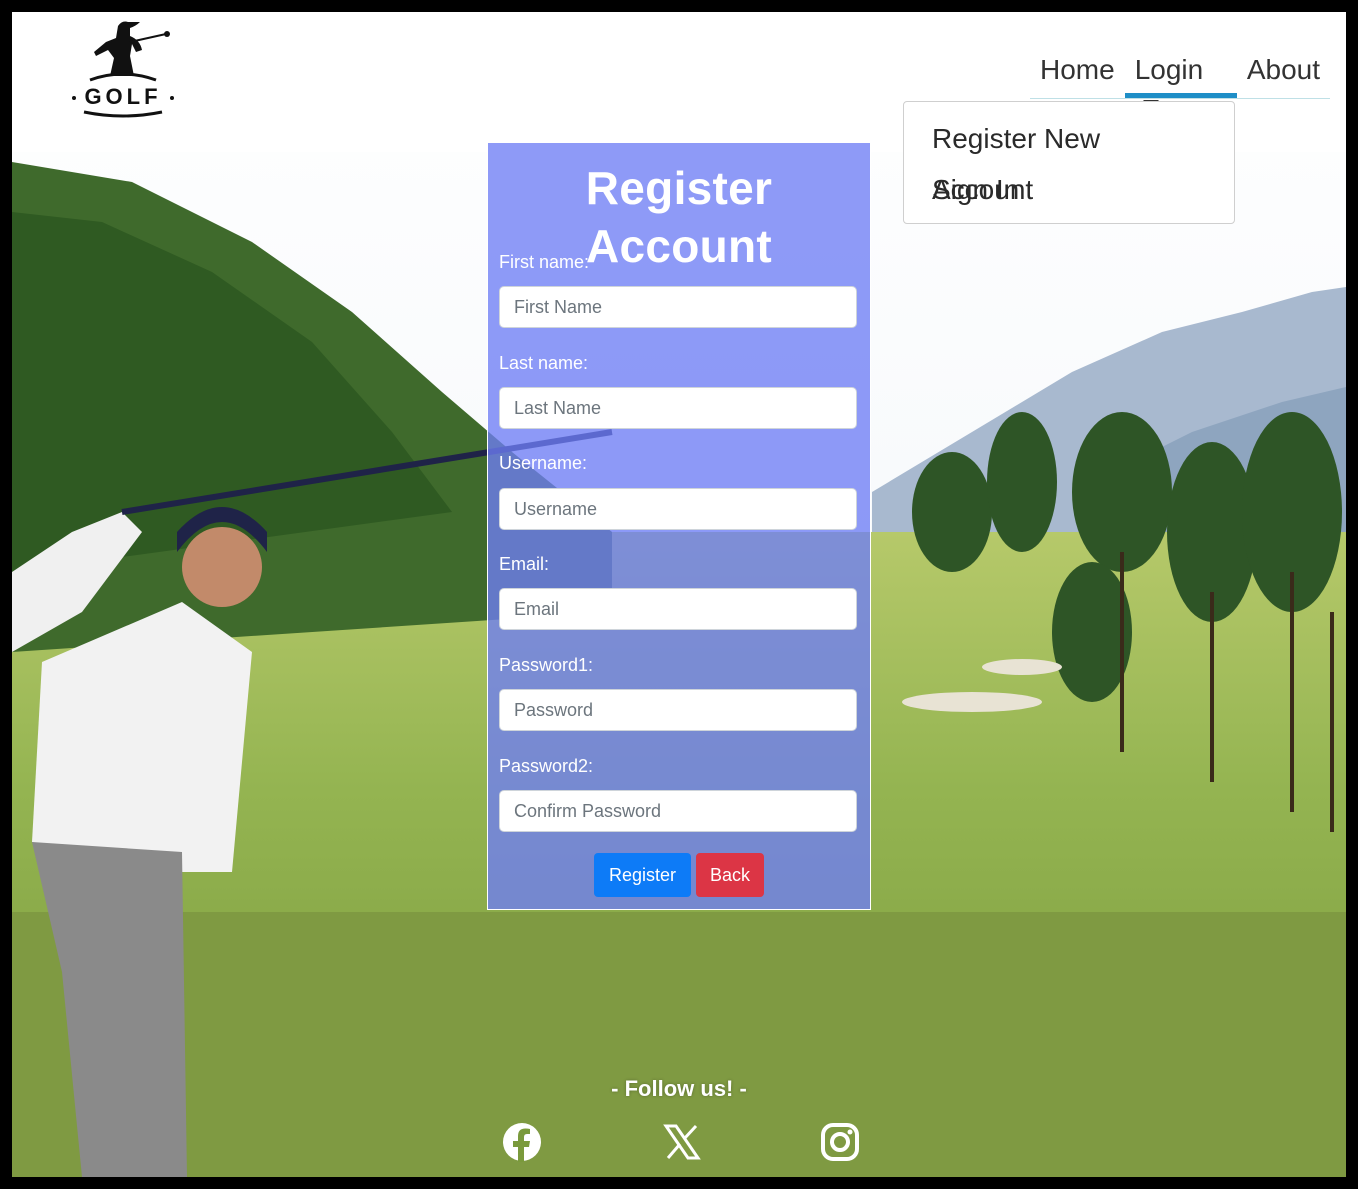 This screenshot has height=1189, width=1358. I want to click on password1-label: Password1:, so click(546, 665).